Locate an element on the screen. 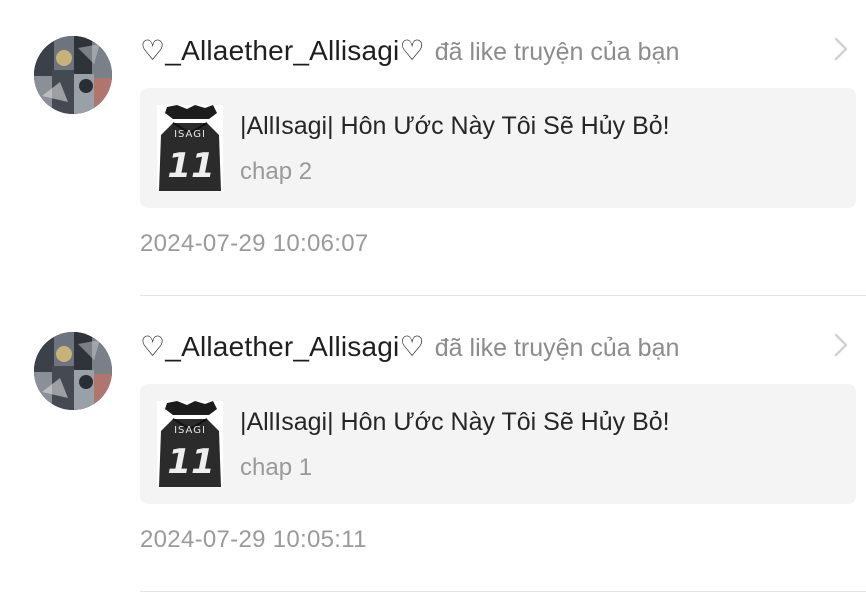 This screenshot has width=866, height=600. chapter-label: chap 2 is located at coordinates (276, 171).